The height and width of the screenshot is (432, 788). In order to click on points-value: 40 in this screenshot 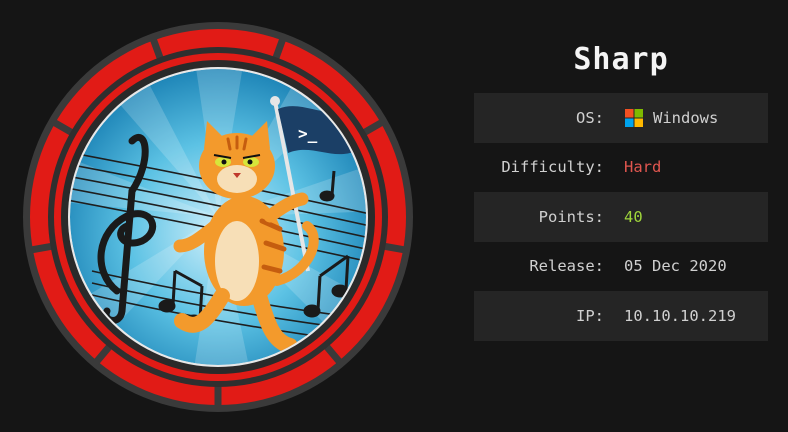, I will do `click(633, 216)`.